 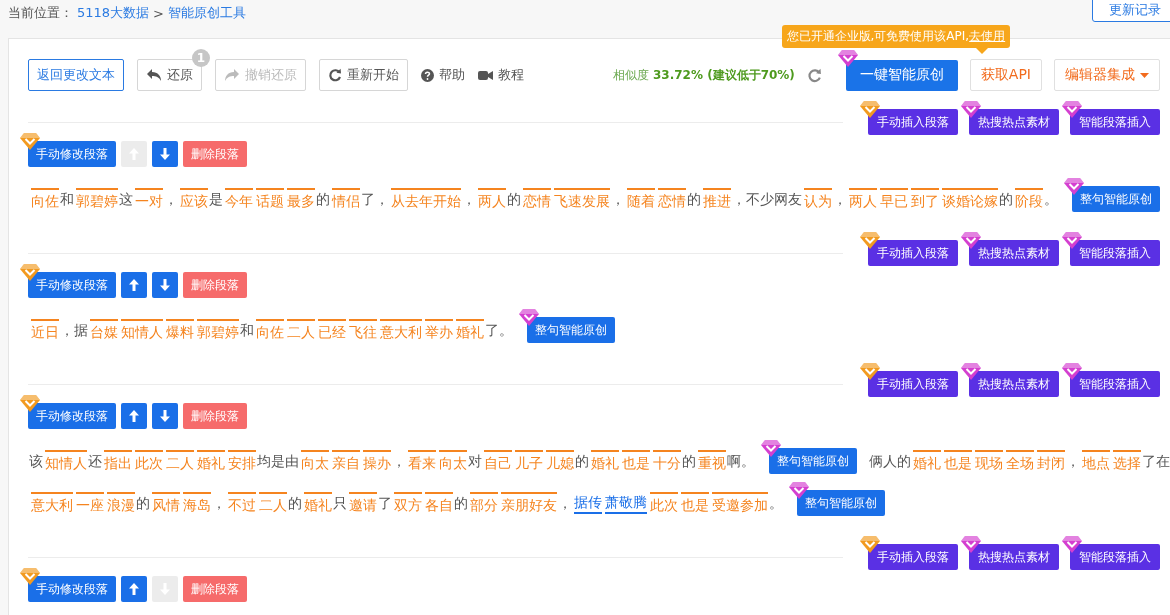 What do you see at coordinates (1028, 199) in the screenshot?
I see `replaced-word: 阶段` at bounding box center [1028, 199].